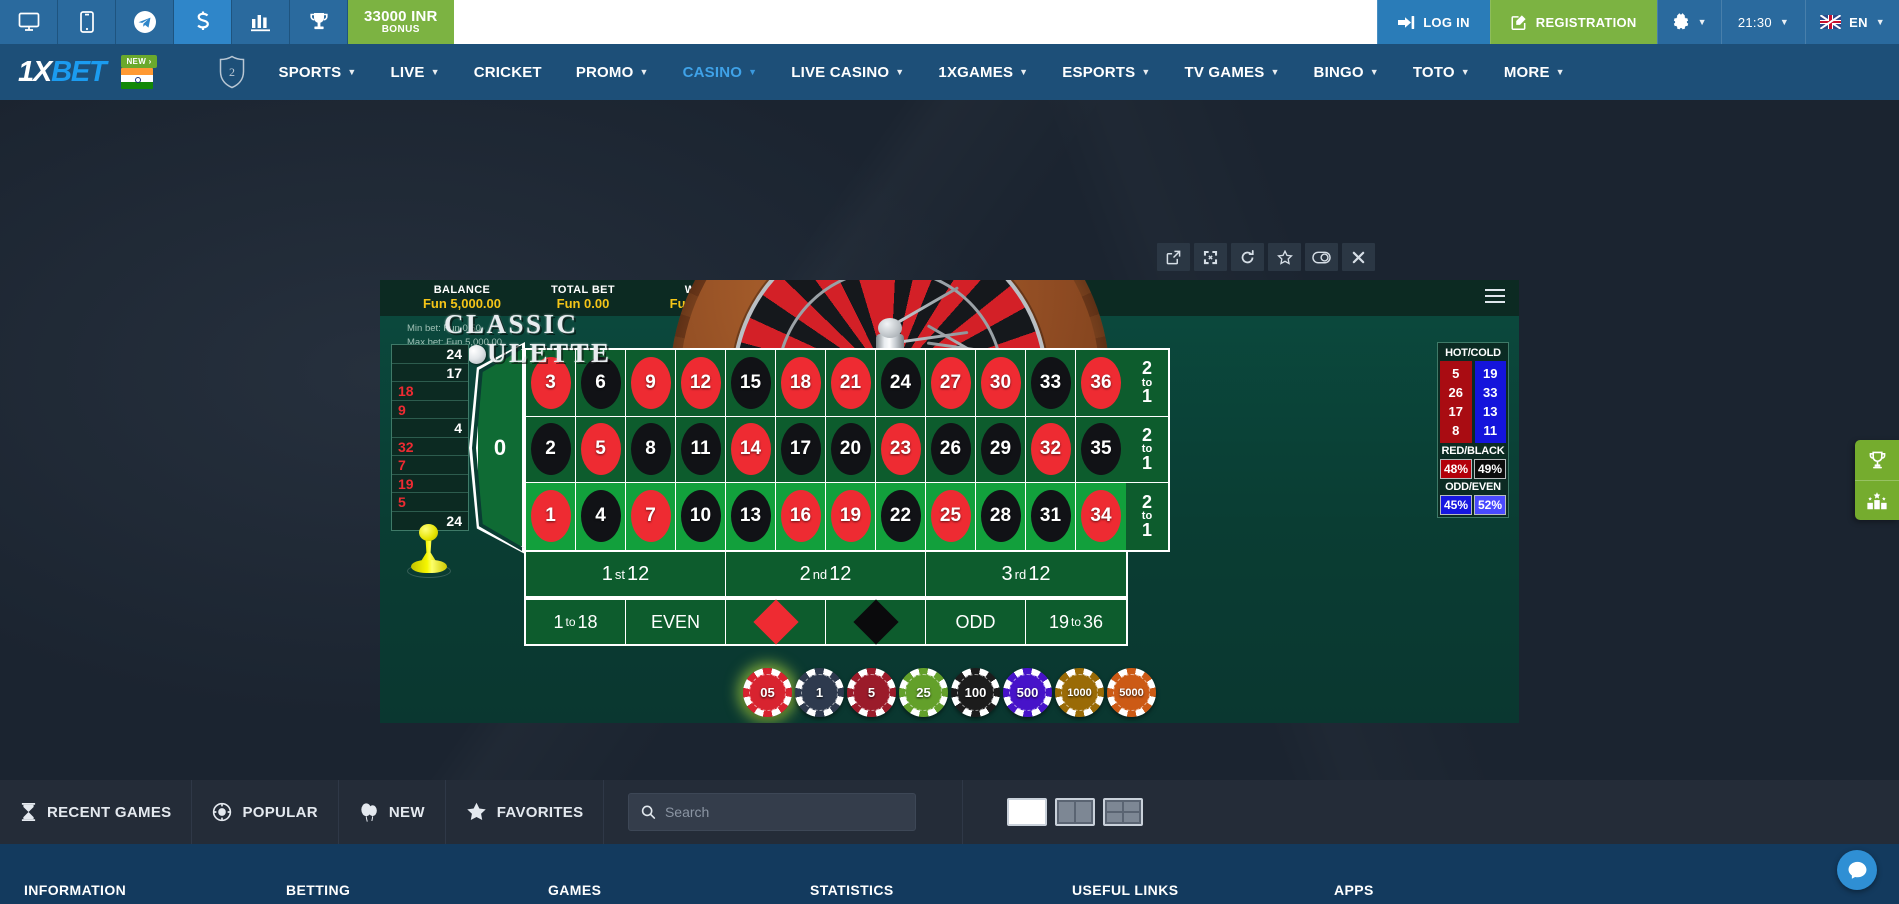 The width and height of the screenshot is (1899, 904). I want to click on search-input, so click(784, 812).